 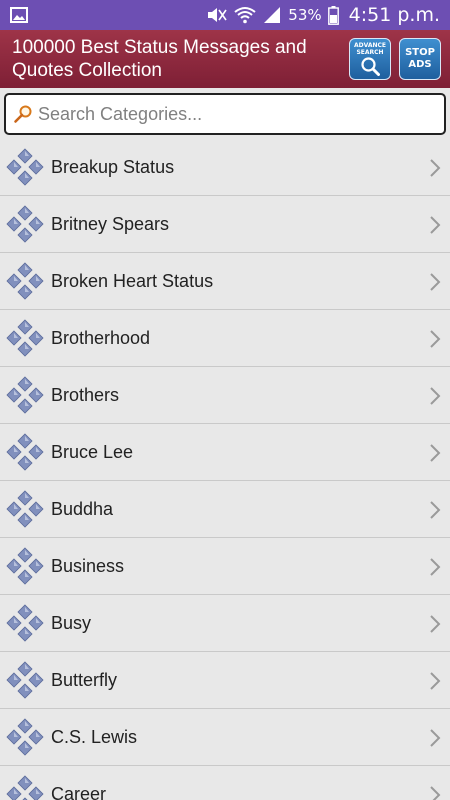 What do you see at coordinates (94, 736) in the screenshot?
I see `category-label: C.S. Lewis` at bounding box center [94, 736].